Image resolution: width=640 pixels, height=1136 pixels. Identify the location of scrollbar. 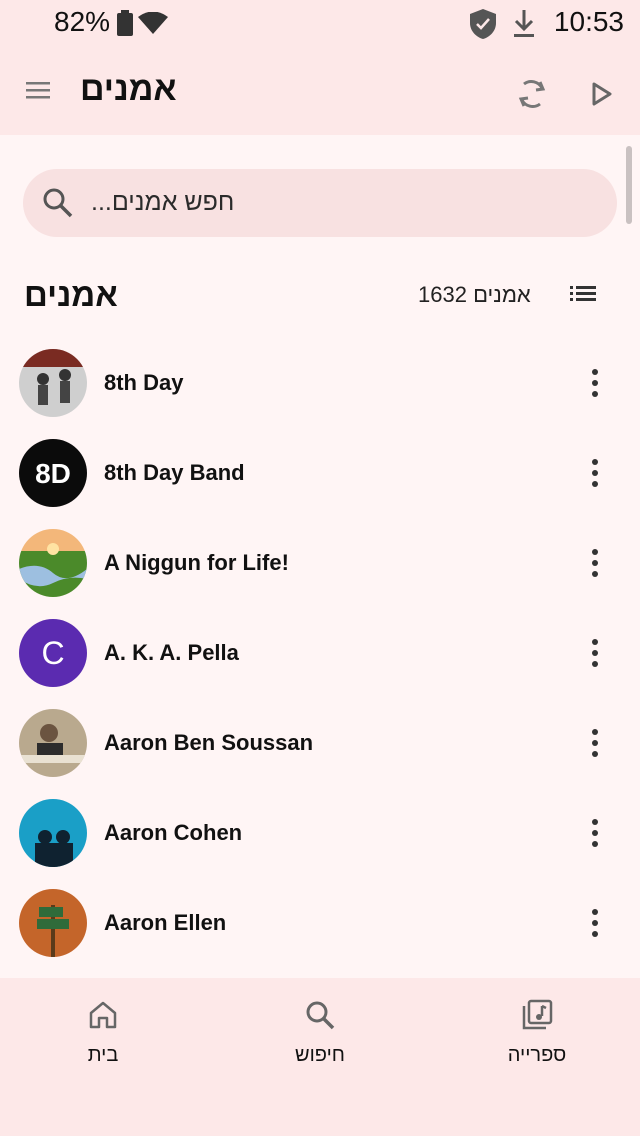
(629, 185).